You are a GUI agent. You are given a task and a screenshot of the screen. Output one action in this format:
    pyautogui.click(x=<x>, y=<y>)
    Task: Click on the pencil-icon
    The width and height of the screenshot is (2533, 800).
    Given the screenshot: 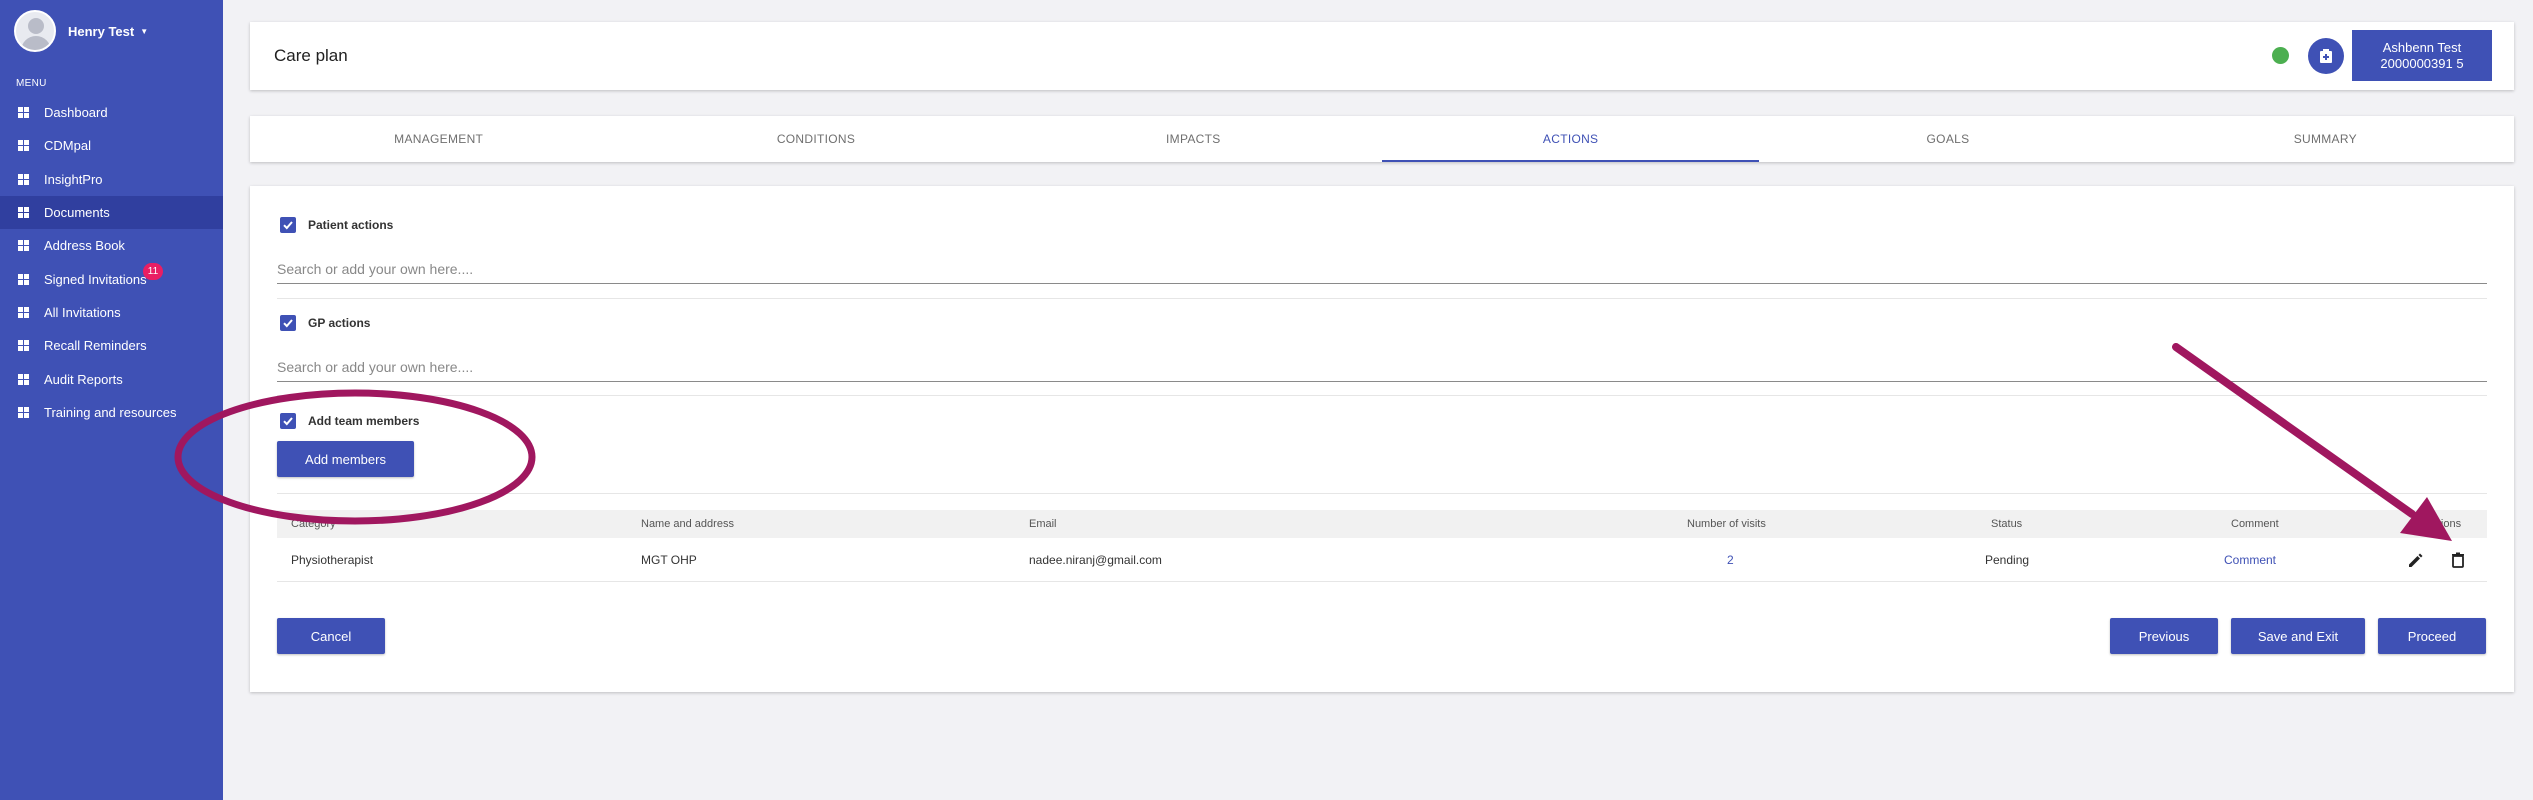 What is the action you would take?
    pyautogui.click(x=2416, y=560)
    